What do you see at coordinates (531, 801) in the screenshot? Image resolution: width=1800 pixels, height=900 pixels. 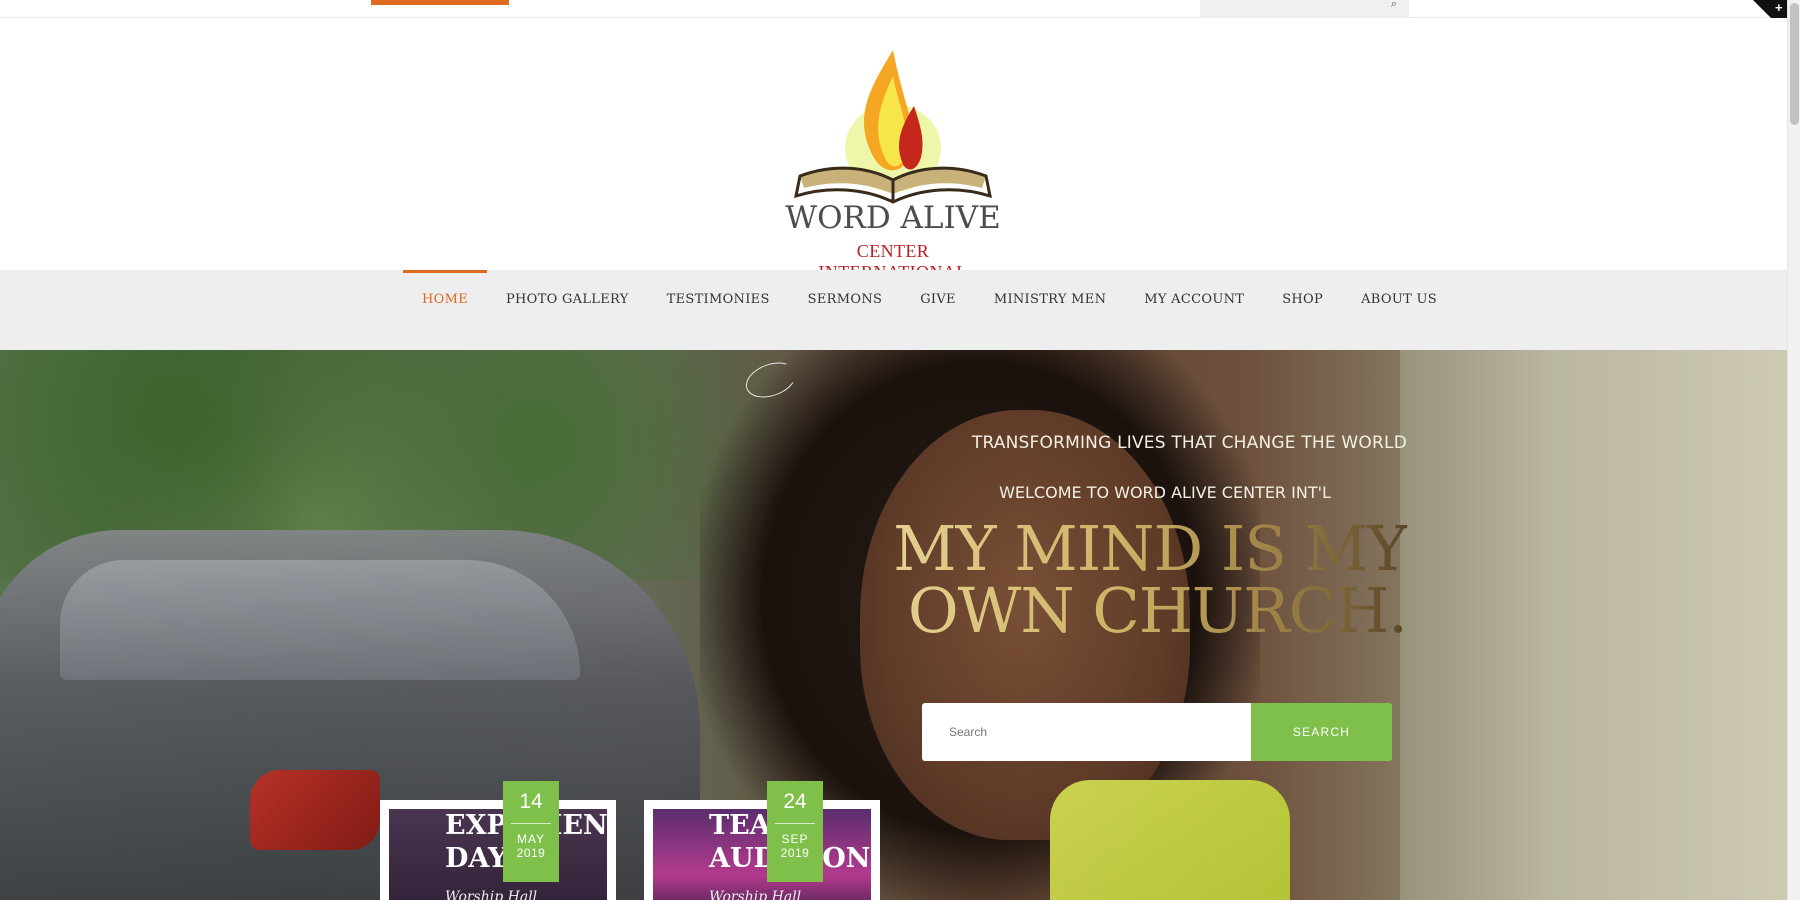 I see `event-day: 14` at bounding box center [531, 801].